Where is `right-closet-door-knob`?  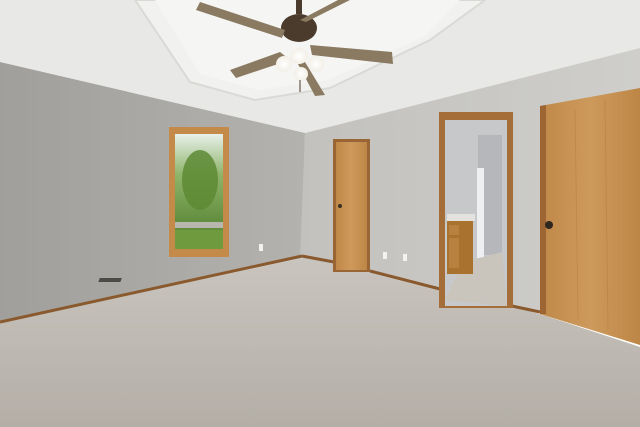
right-closet-door-knob is located at coordinates (549, 225).